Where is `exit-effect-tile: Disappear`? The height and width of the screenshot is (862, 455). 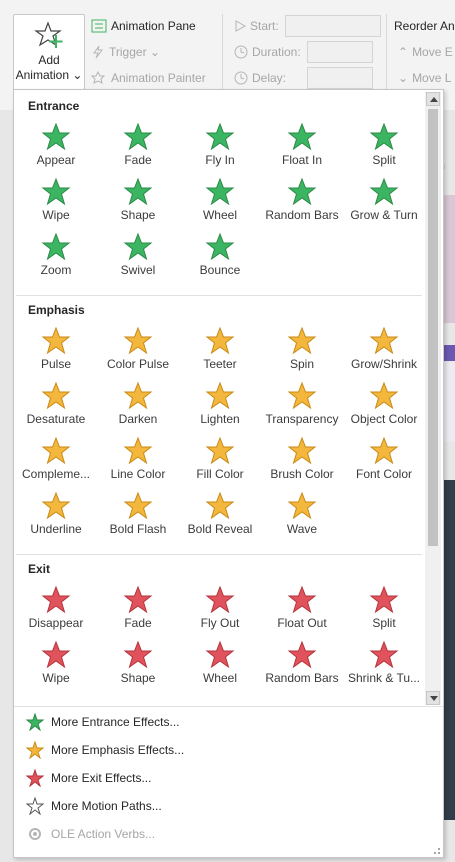 exit-effect-tile: Disappear is located at coordinates (56, 610).